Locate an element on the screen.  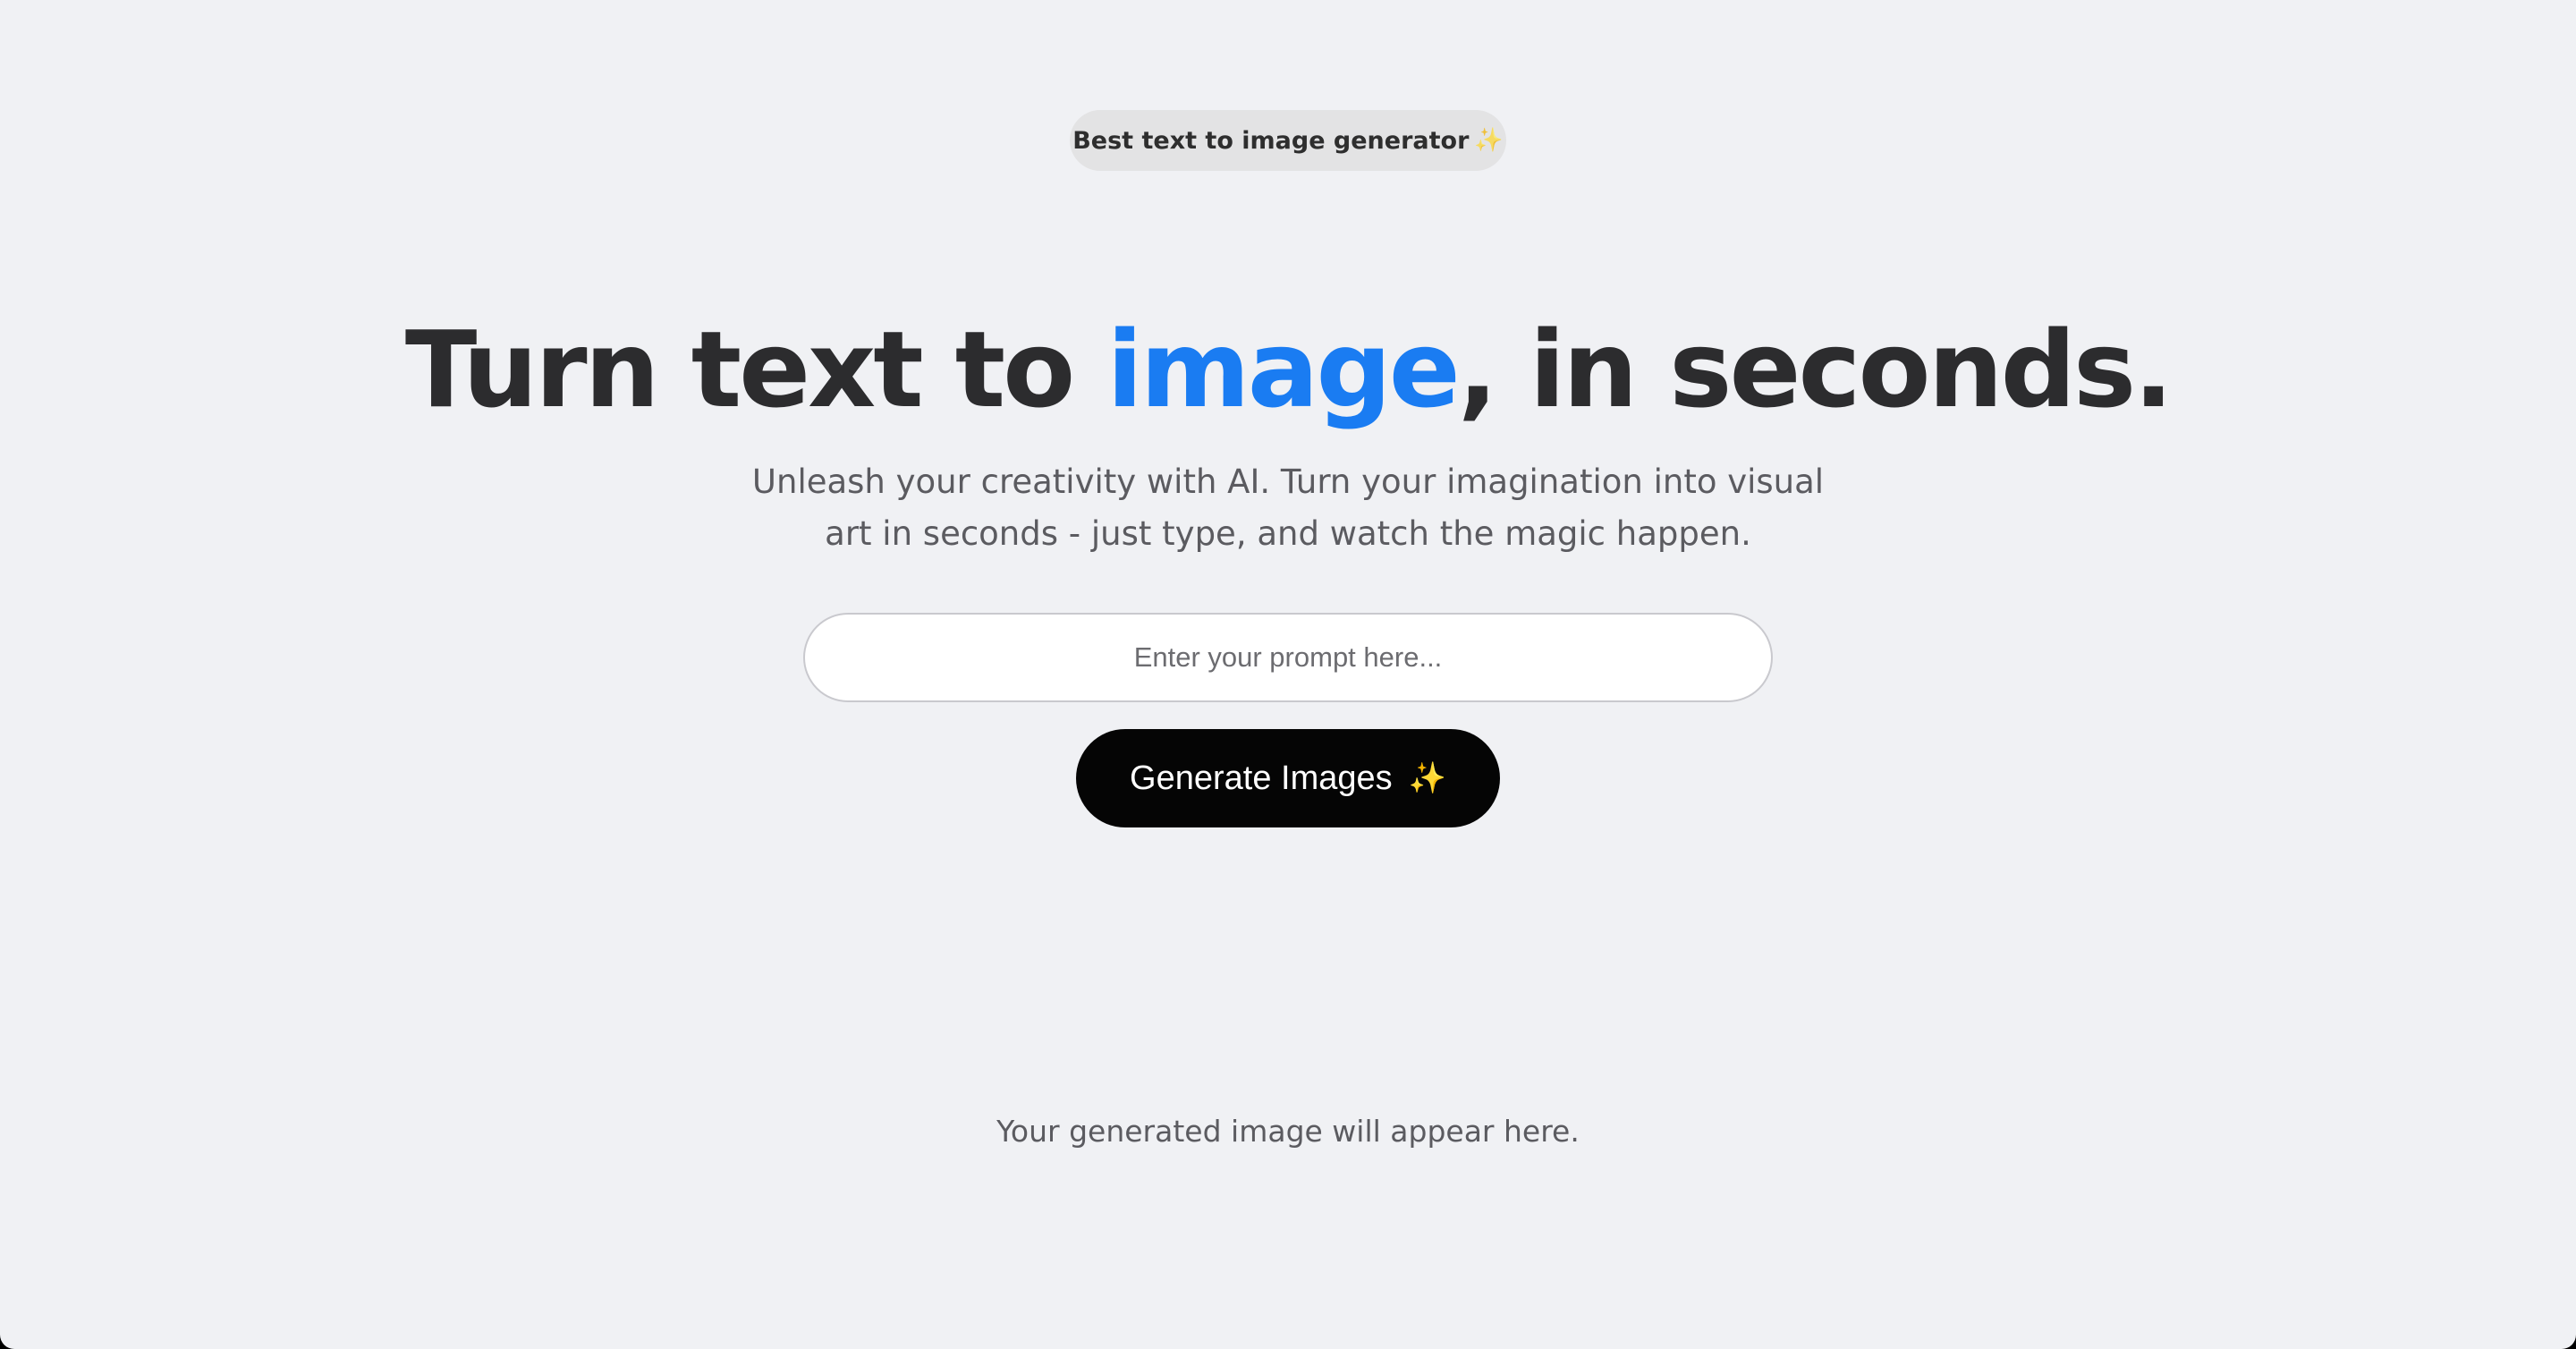
hero-badge: Best text to image generator ✨ is located at coordinates (1288, 140).